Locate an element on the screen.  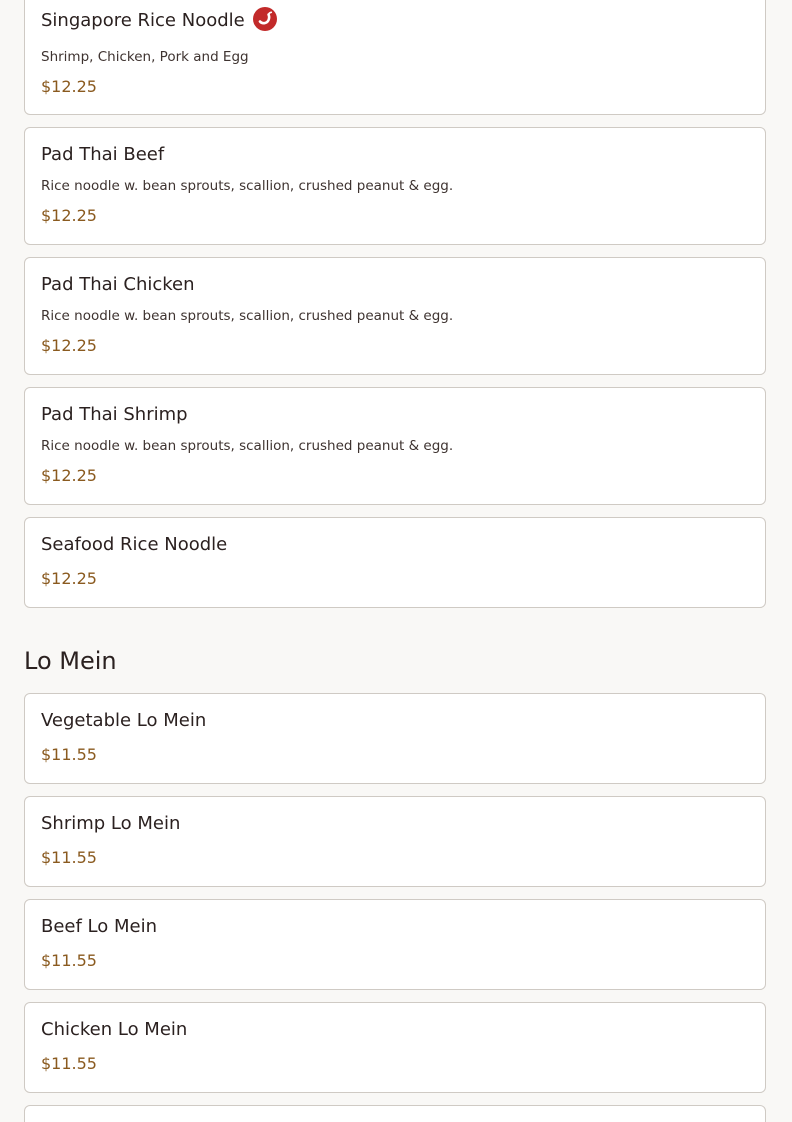
menu-item-card: Beef Lo Mein $11.55 is located at coordinates (395, 944).